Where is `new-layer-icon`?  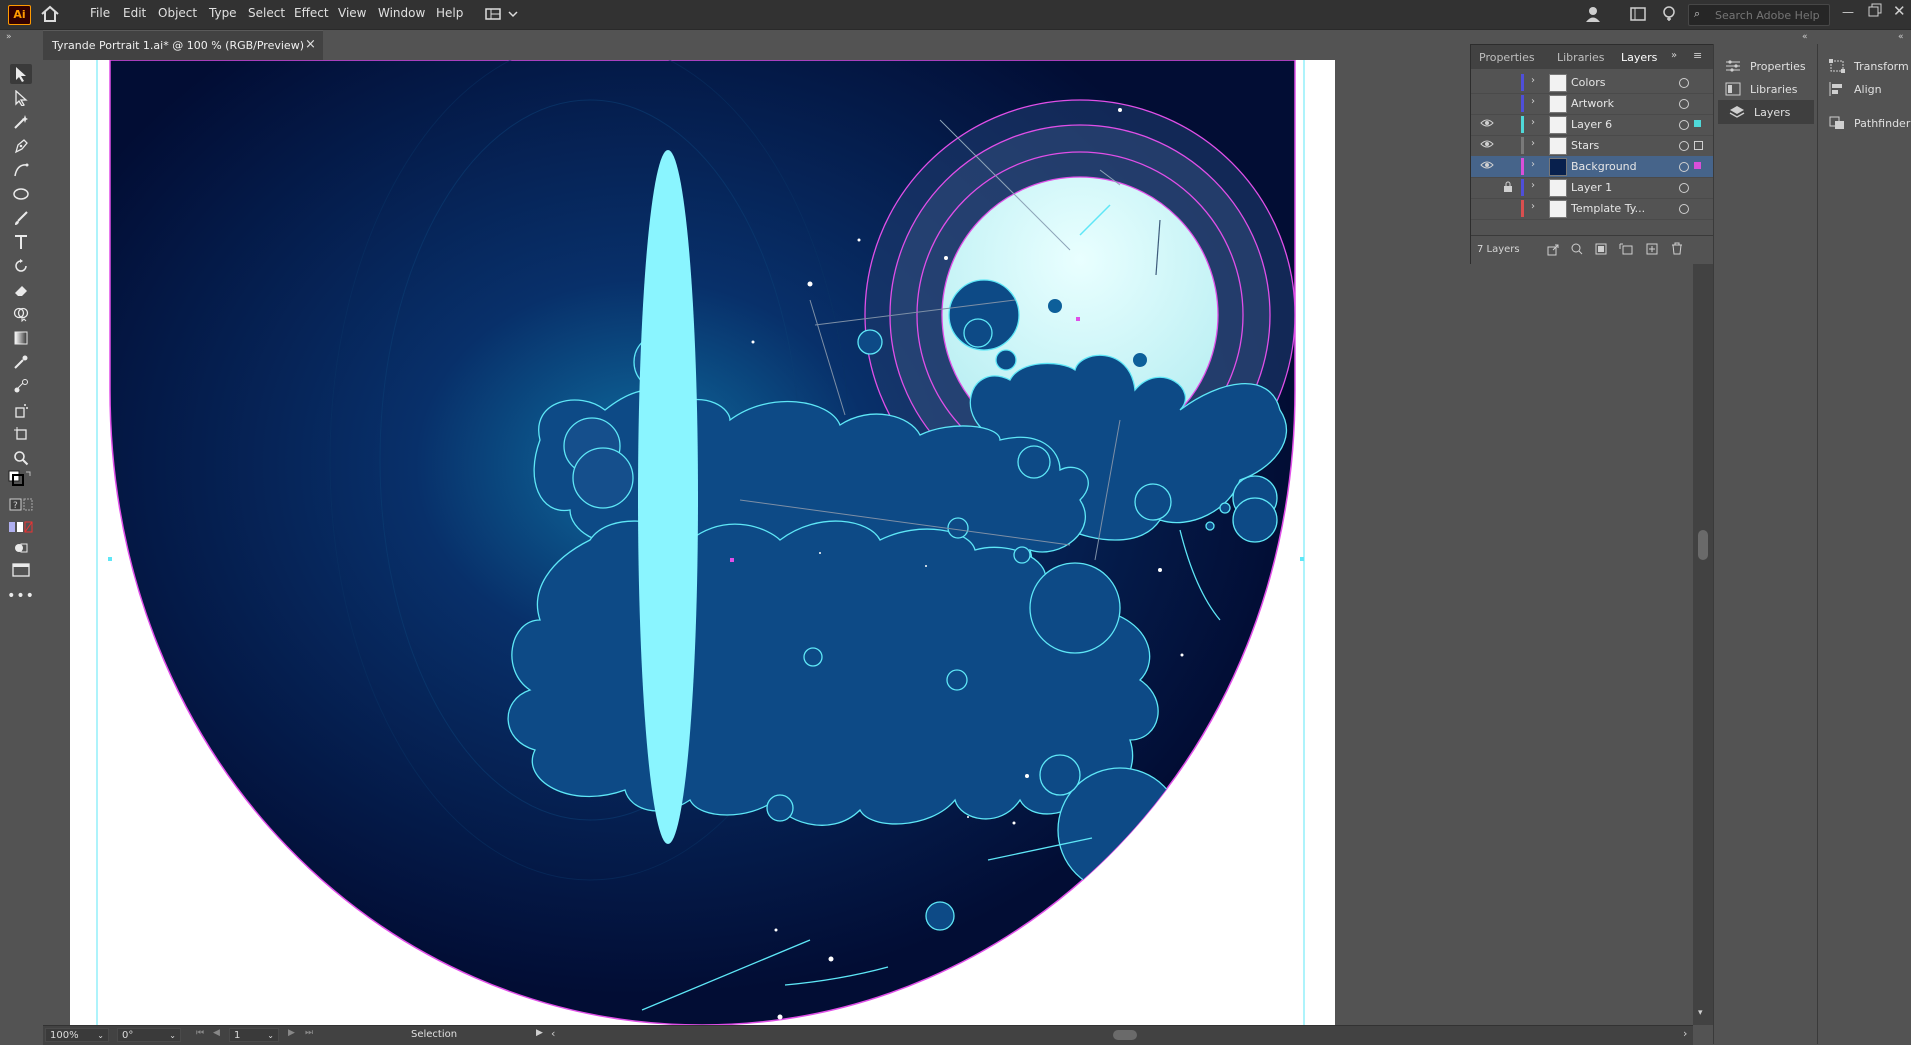 new-layer-icon is located at coordinates (1652, 250).